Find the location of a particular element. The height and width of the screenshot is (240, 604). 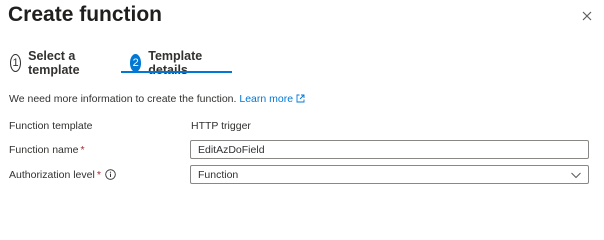

learn-more-link: Learn more is located at coordinates (272, 99).